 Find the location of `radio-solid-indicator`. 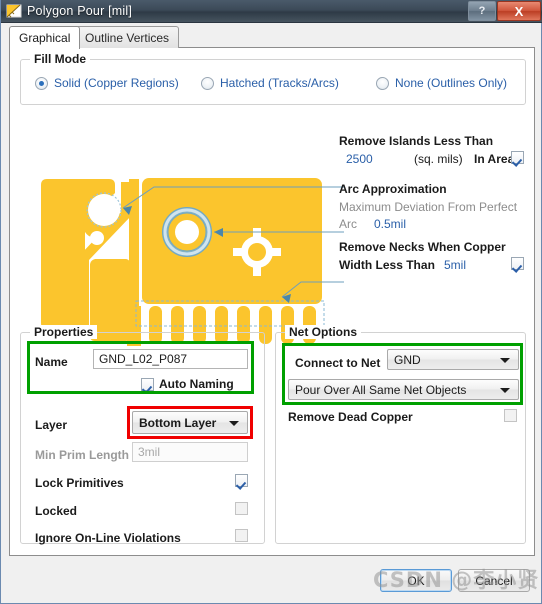

radio-solid-indicator is located at coordinates (41, 83).